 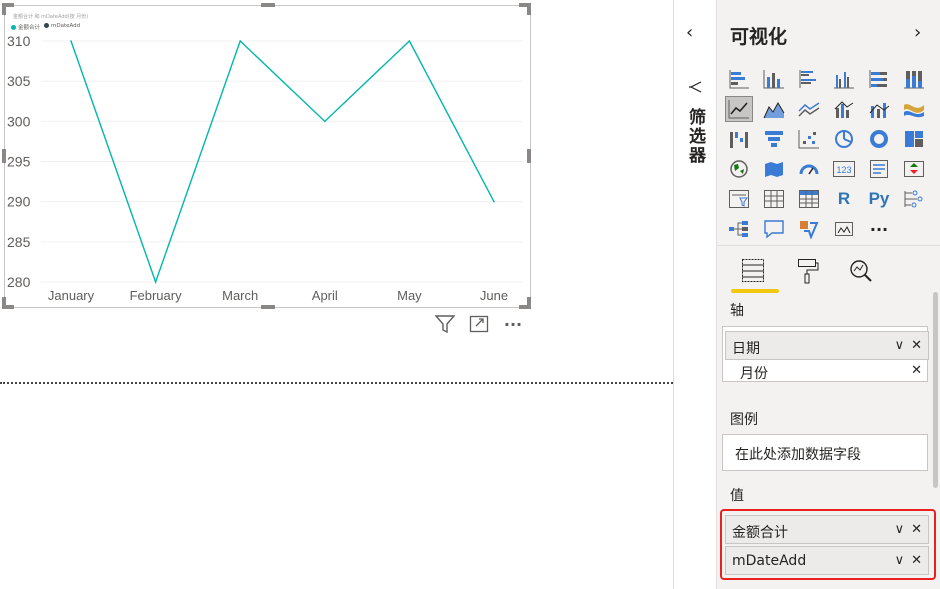 I want to click on legend-well: 在此处添加数据字段, so click(x=825, y=452).